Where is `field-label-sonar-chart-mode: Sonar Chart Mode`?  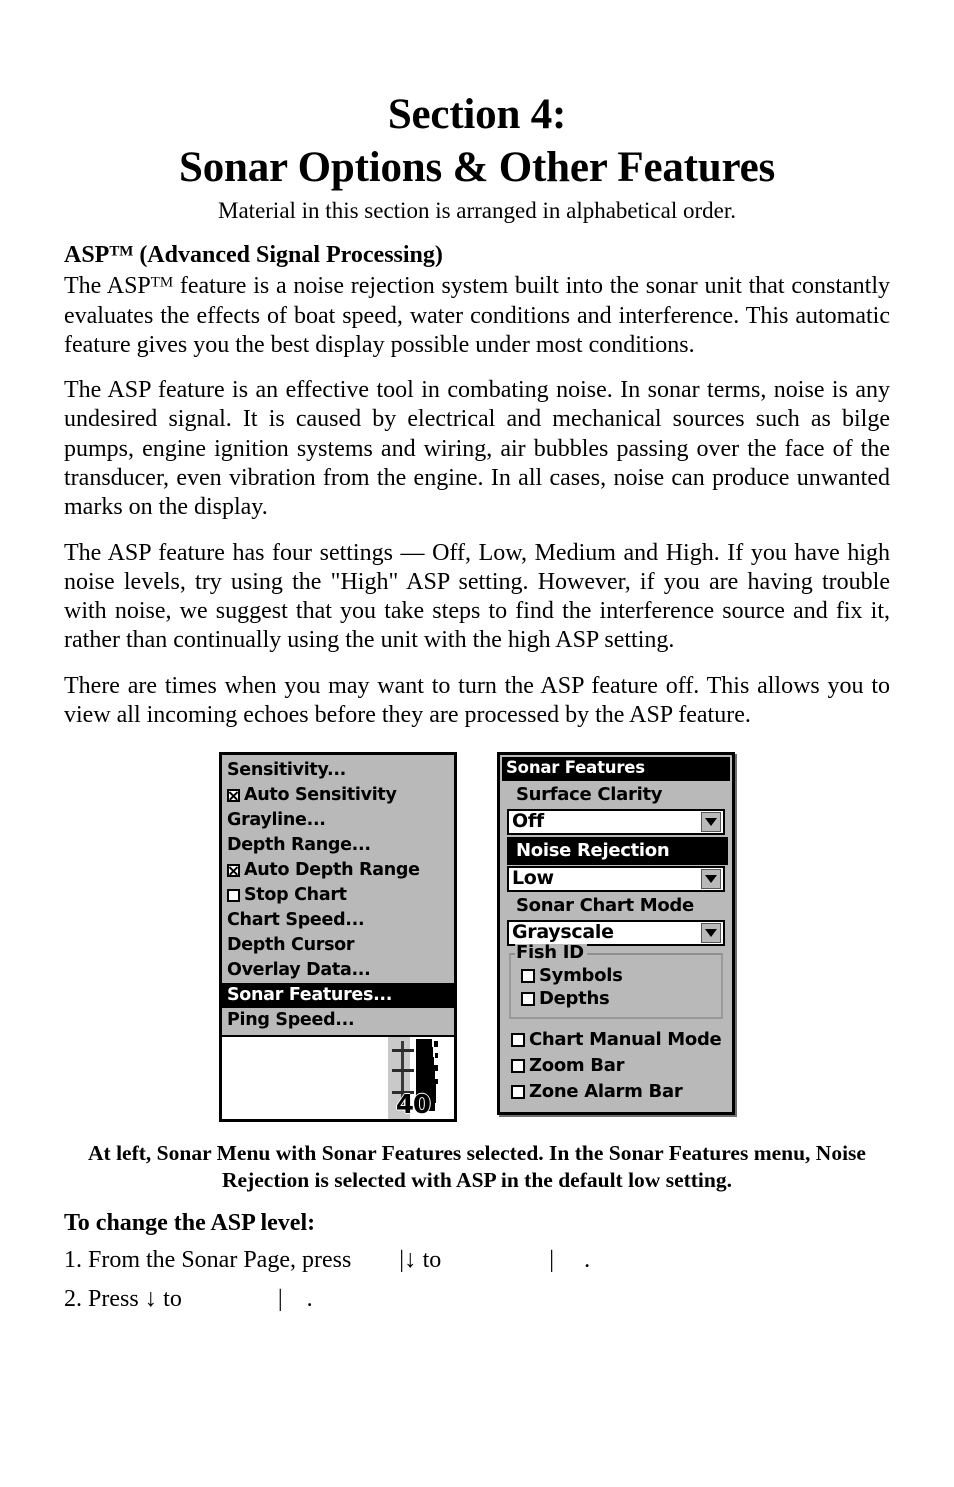 field-label-sonar-chart-mode: Sonar Chart Mode is located at coordinates (605, 905).